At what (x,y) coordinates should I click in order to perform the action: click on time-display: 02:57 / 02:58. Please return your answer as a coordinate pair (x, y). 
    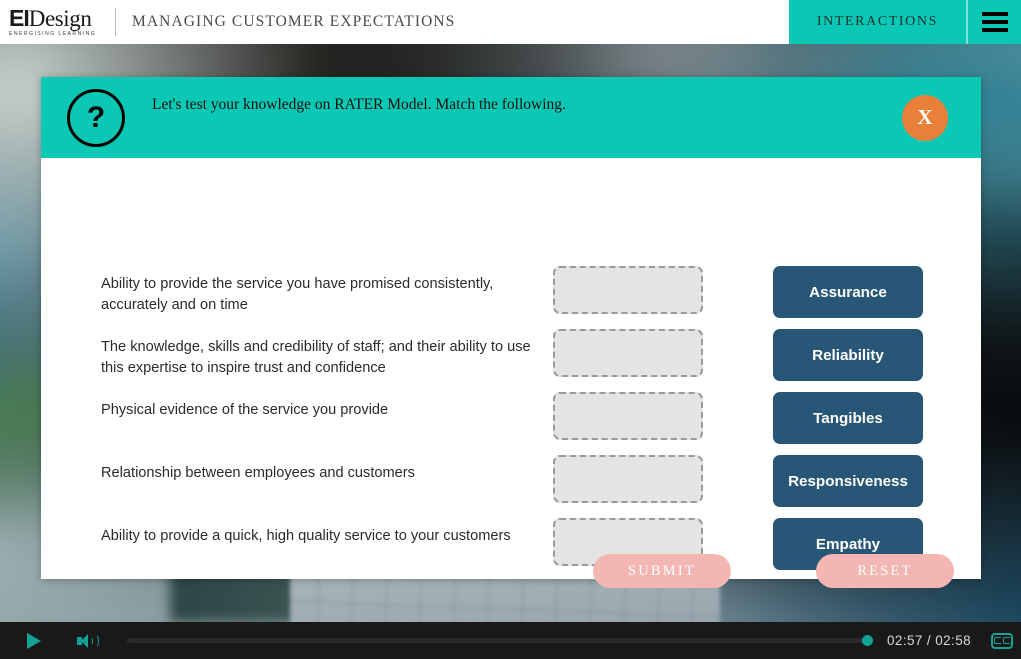
    Looking at the image, I should click on (929, 640).